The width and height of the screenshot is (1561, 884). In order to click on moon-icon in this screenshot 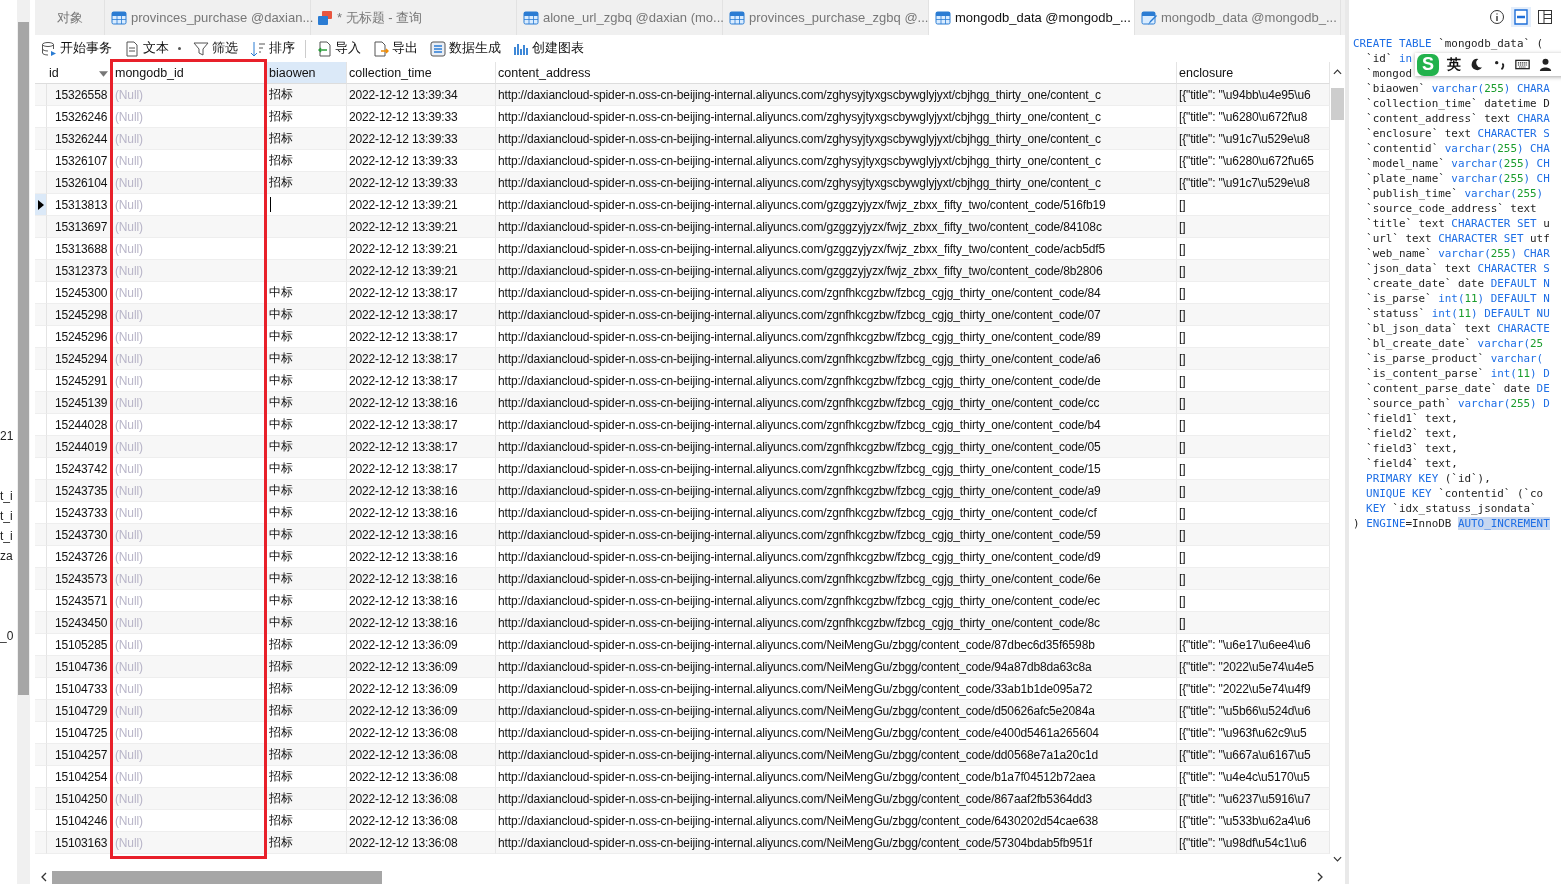, I will do `click(1476, 64)`.